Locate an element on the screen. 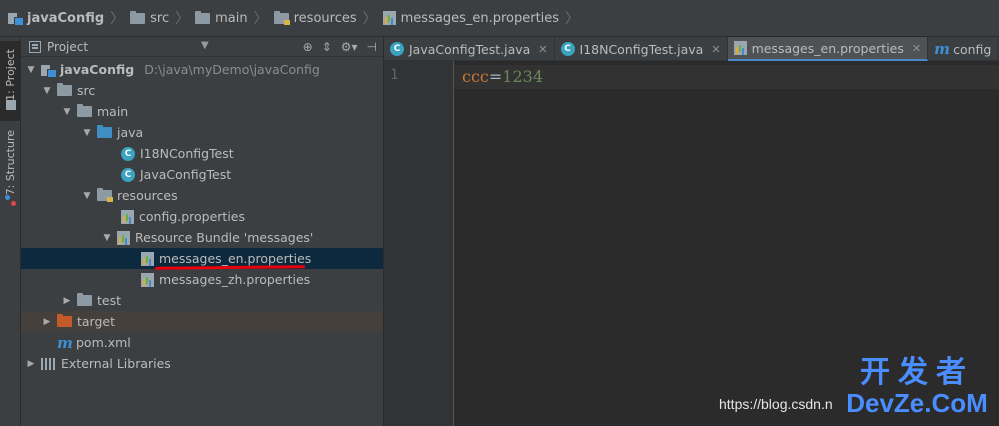 The height and width of the screenshot is (426, 999). project-tool-tab: 1: Project is located at coordinates (10, 81).